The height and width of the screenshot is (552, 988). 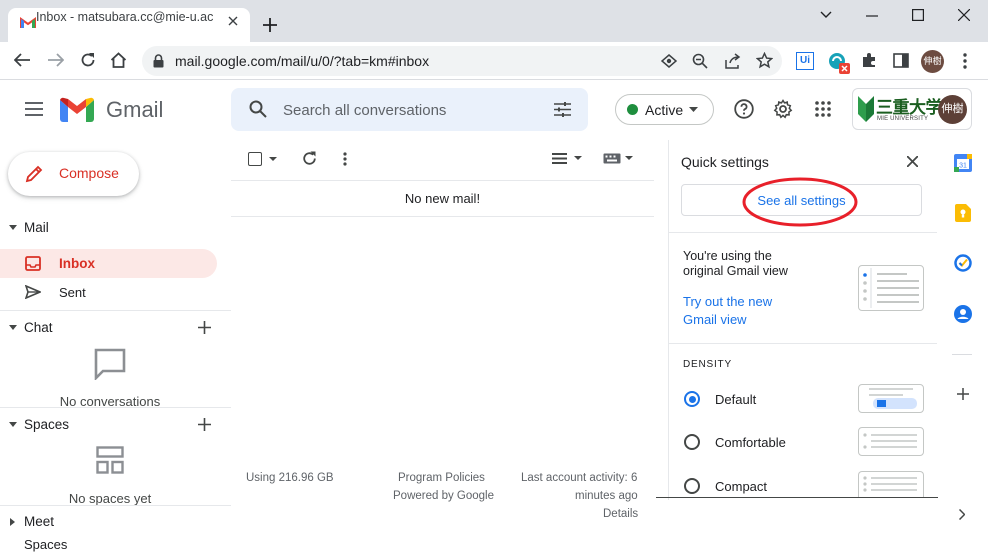 What do you see at coordinates (33, 292) in the screenshot?
I see `sent-icon` at bounding box center [33, 292].